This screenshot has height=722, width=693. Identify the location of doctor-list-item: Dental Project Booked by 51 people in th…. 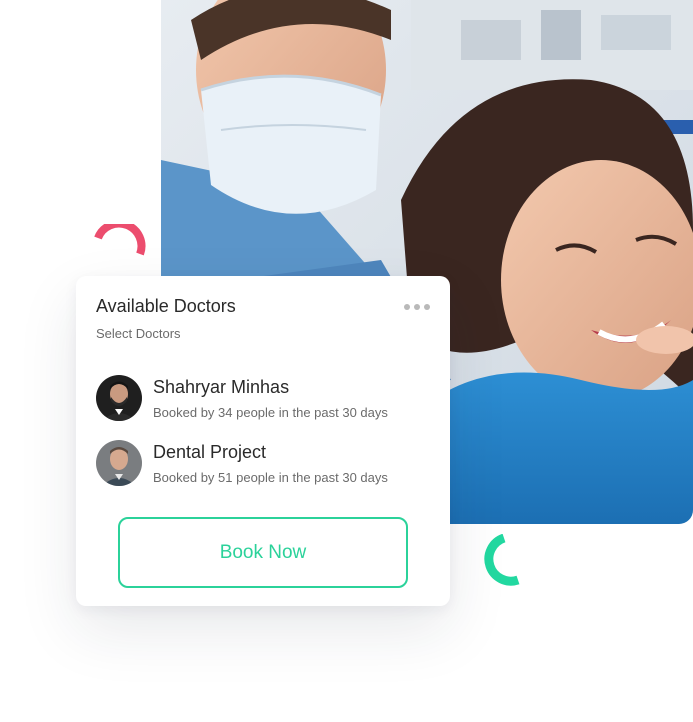
(261, 463).